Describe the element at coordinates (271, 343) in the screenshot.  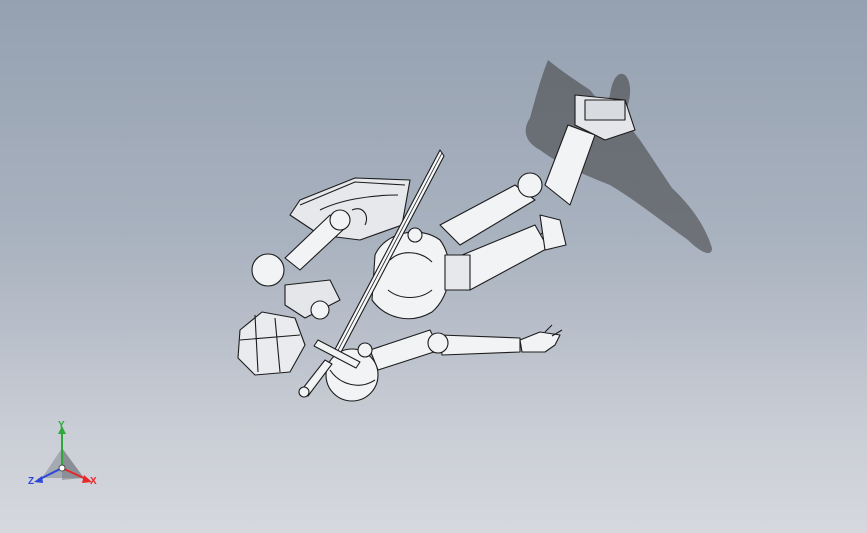
I see `head` at that location.